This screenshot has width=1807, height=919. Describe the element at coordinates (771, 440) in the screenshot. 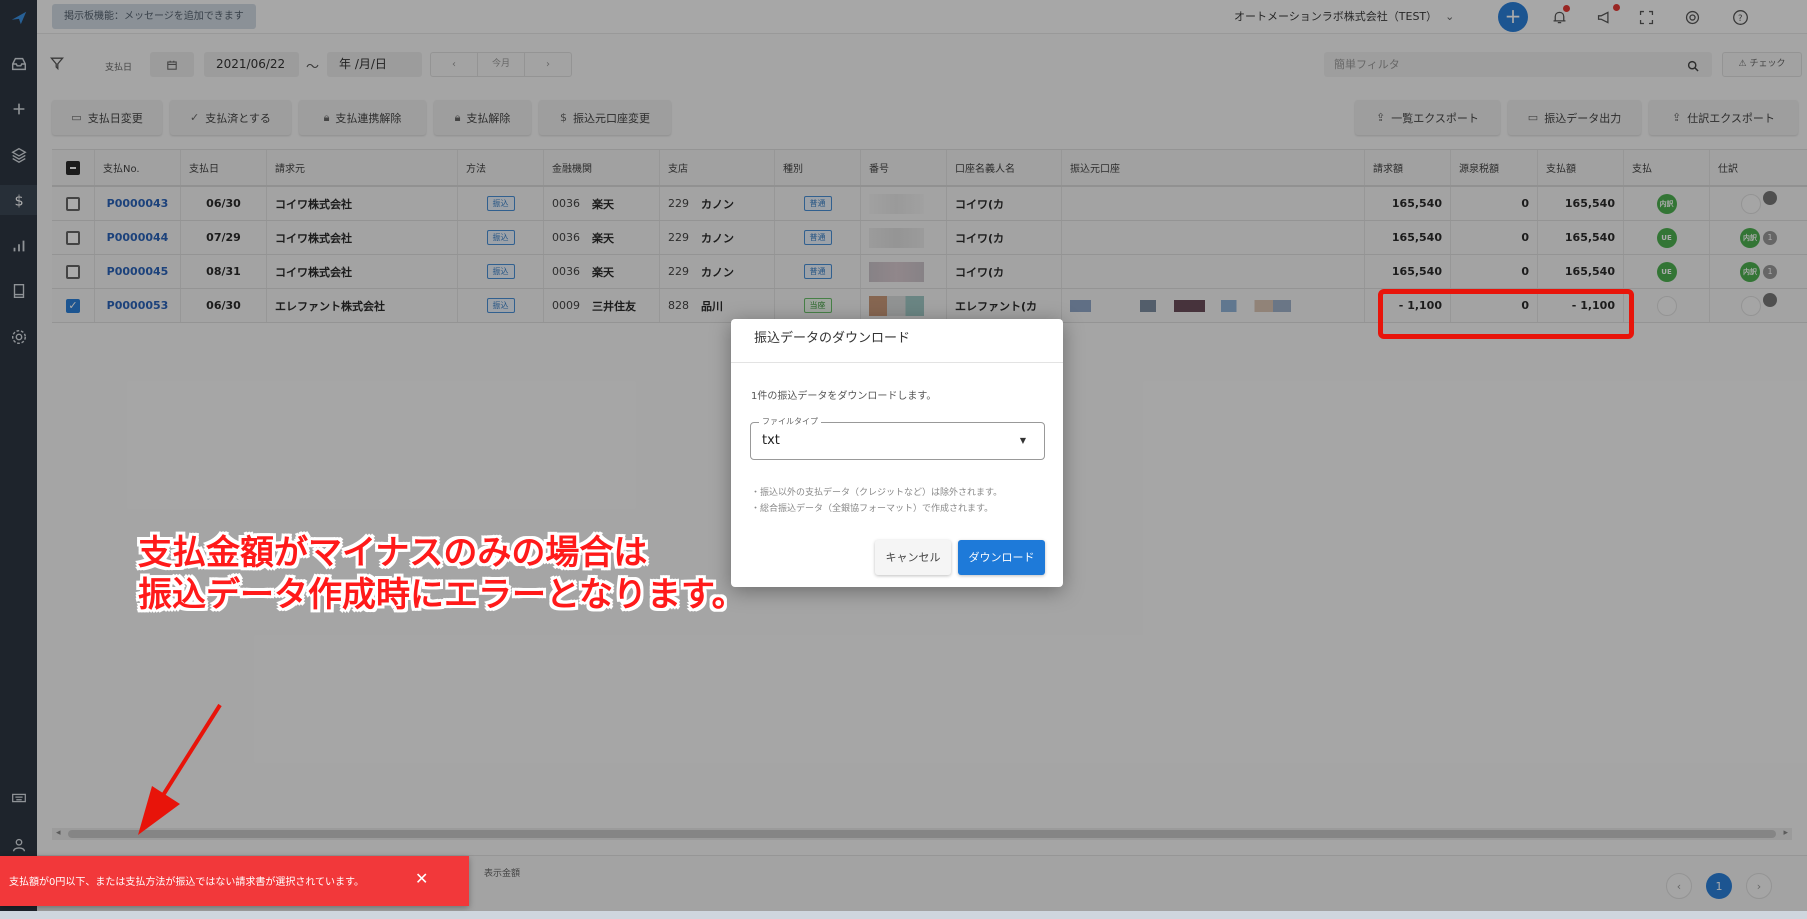

I see `file-type-value: txt` at that location.